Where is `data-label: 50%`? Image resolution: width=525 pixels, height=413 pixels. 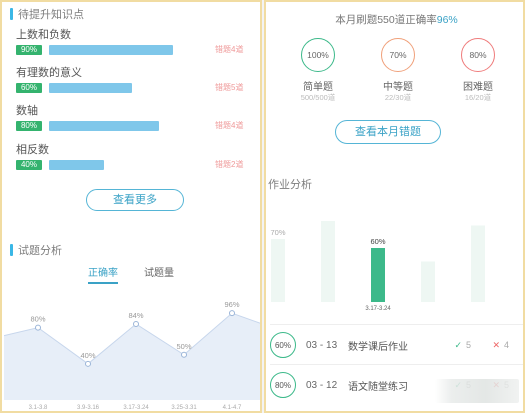 data-label: 50% is located at coordinates (183, 346).